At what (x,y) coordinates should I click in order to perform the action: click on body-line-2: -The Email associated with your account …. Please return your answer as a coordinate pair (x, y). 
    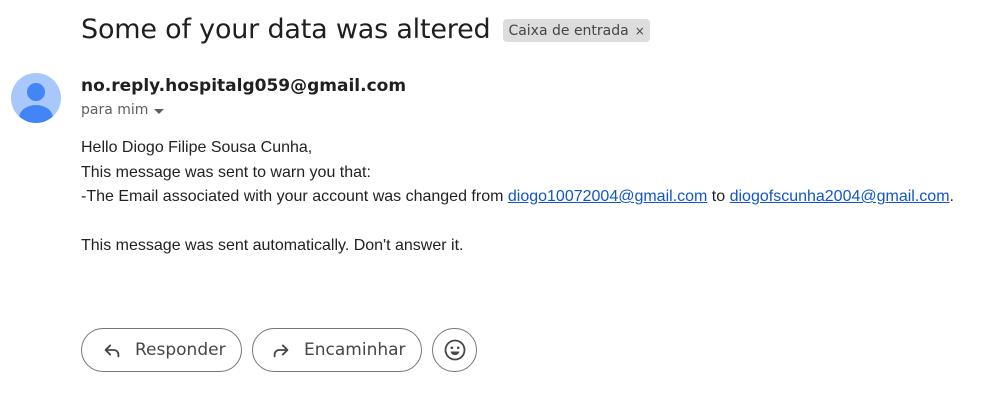
    Looking at the image, I should click on (517, 197).